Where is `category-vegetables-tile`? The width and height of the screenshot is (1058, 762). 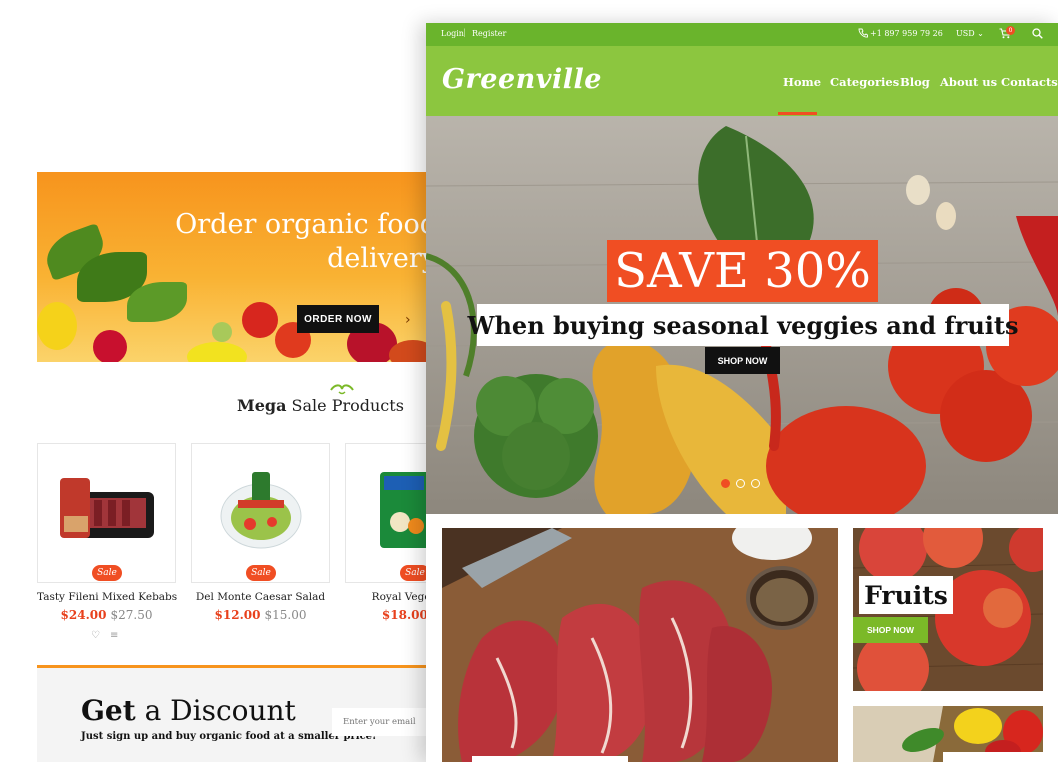
category-vegetables-tile is located at coordinates (948, 734).